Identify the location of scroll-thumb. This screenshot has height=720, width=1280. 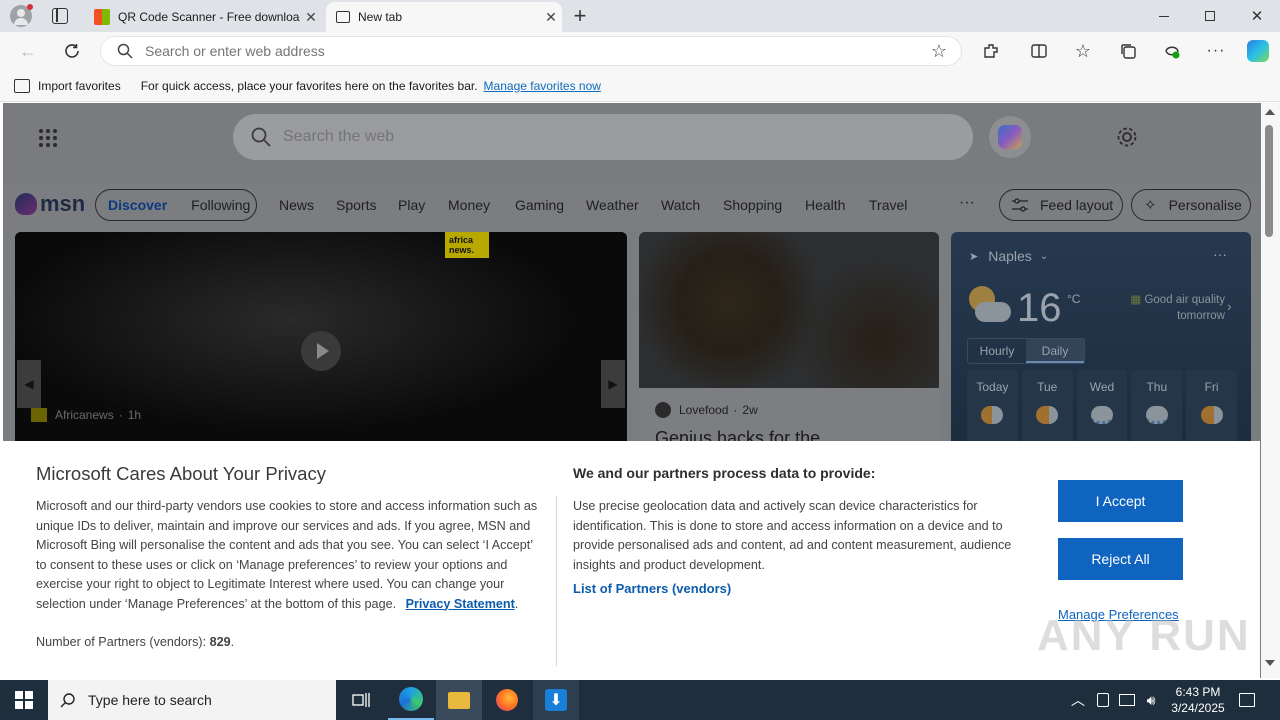
(1269, 181).